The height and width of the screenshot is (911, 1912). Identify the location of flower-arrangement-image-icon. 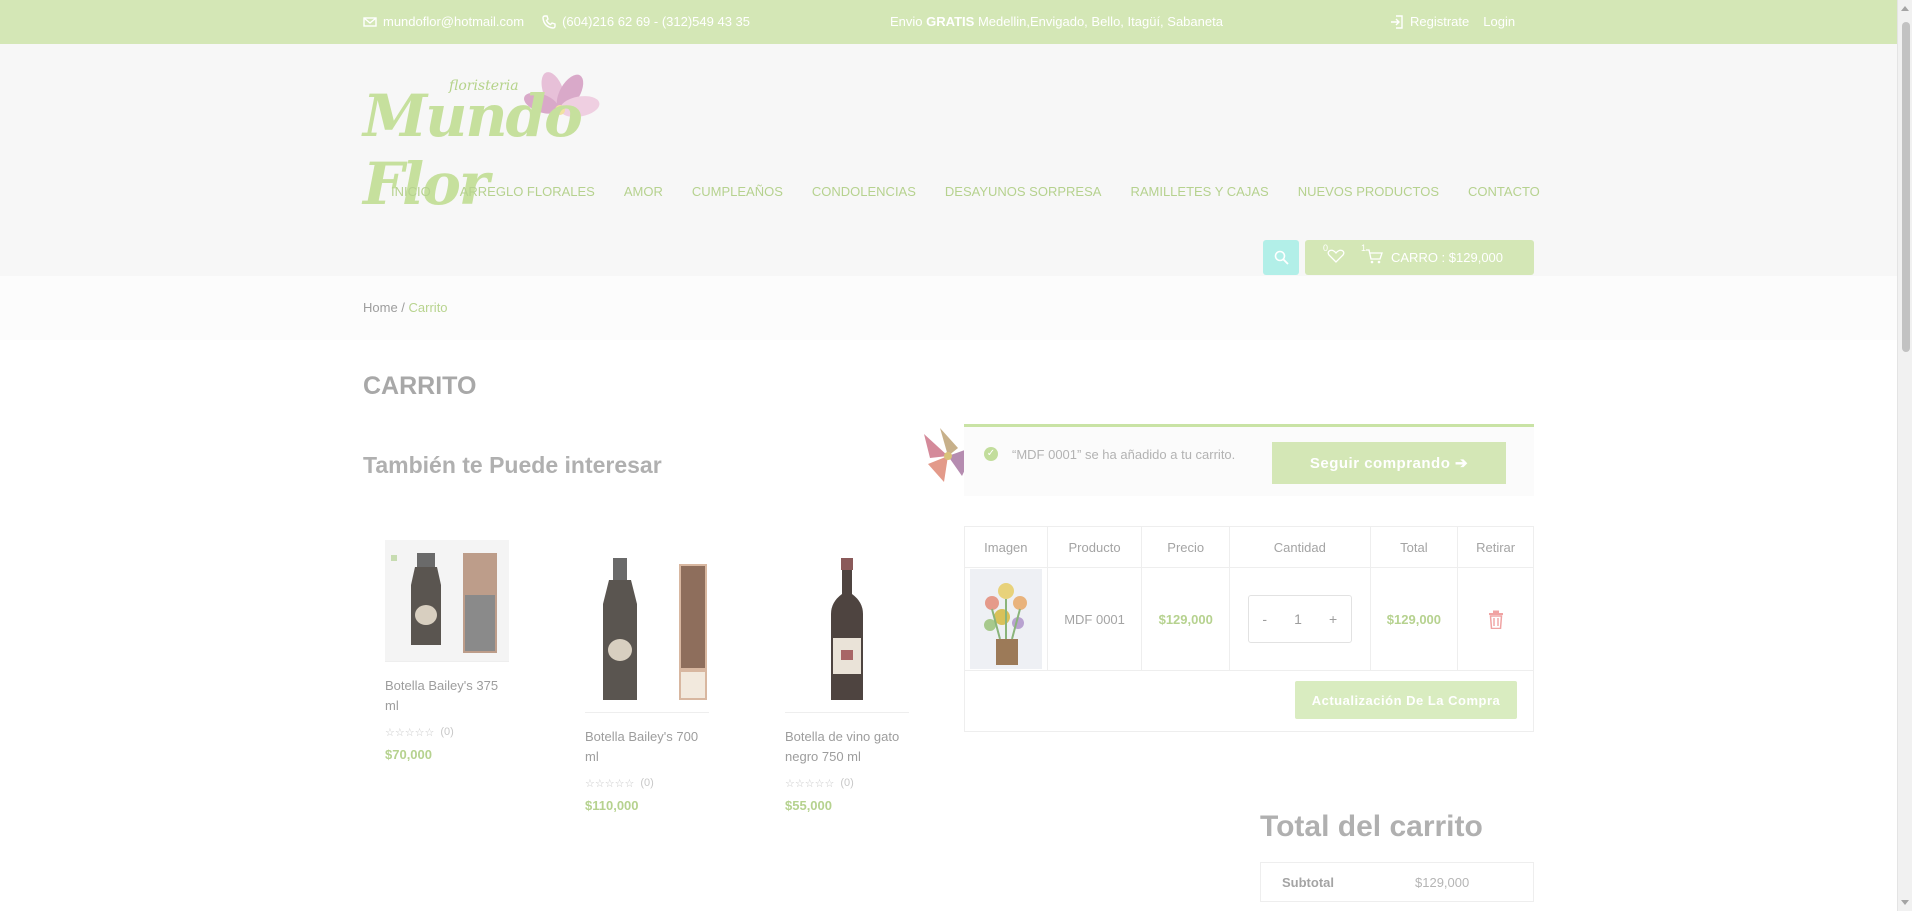
(1005, 619).